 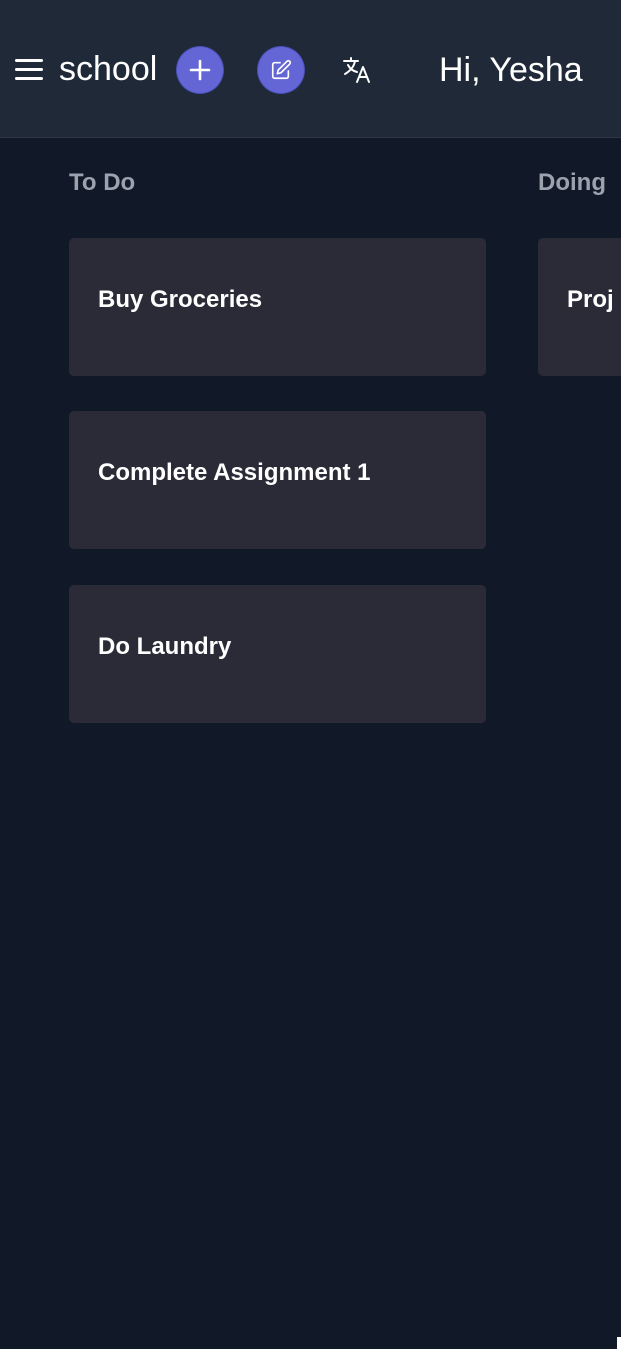 I want to click on plus-icon, so click(x=200, y=70).